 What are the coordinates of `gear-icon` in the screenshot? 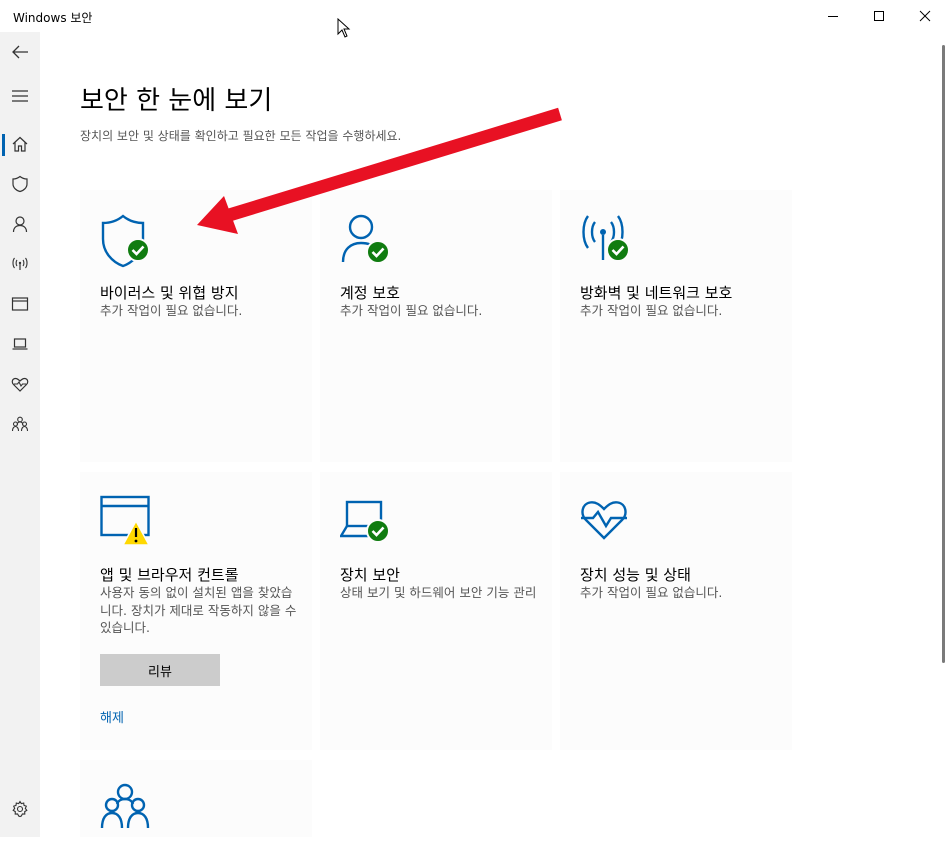 It's located at (20, 809).